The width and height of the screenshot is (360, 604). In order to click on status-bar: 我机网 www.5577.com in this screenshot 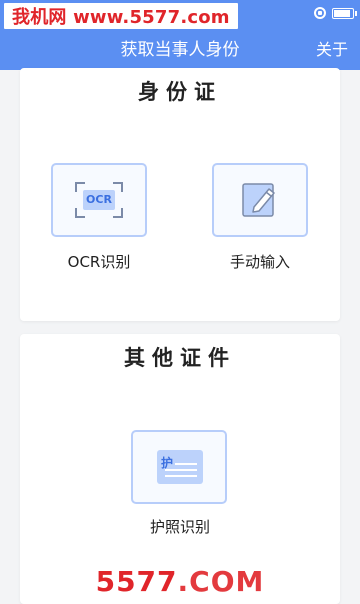, I will do `click(180, 15)`.